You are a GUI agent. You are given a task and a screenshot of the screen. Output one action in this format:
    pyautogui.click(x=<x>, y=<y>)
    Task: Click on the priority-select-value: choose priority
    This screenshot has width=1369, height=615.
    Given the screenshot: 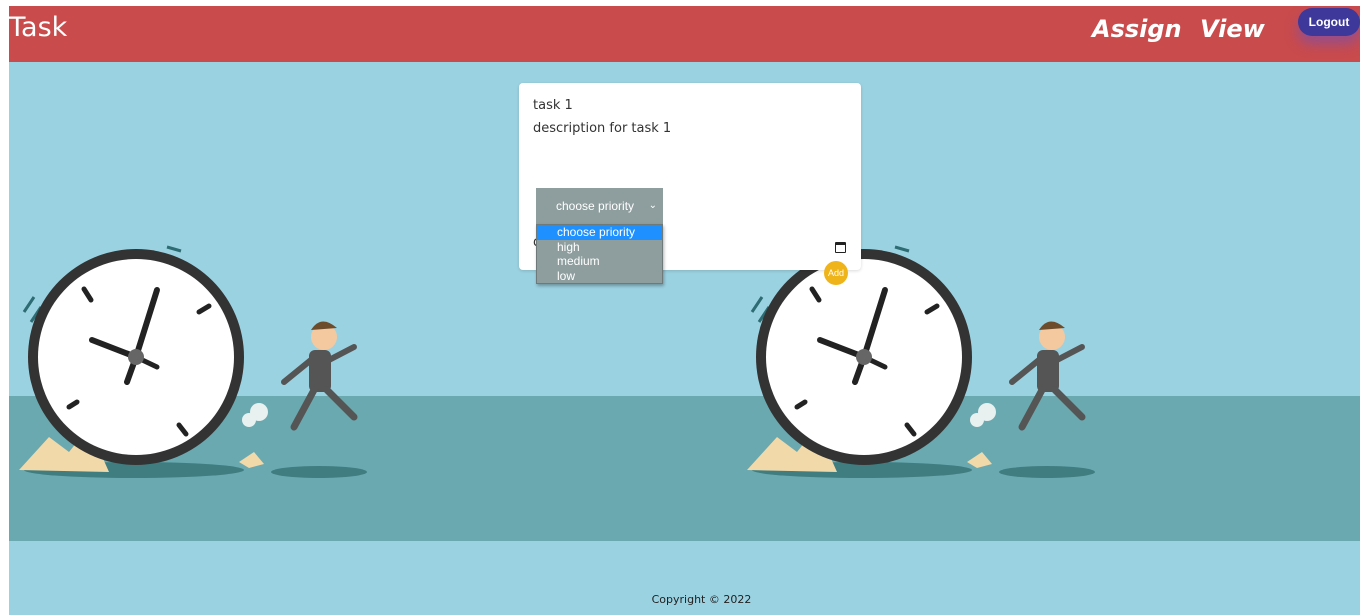 What is the action you would take?
    pyautogui.click(x=595, y=206)
    